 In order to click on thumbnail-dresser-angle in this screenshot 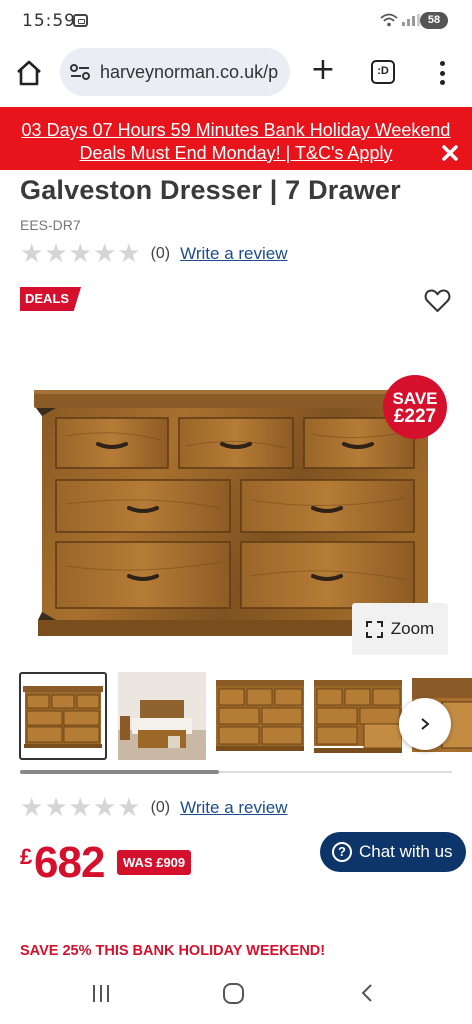, I will do `click(260, 716)`.